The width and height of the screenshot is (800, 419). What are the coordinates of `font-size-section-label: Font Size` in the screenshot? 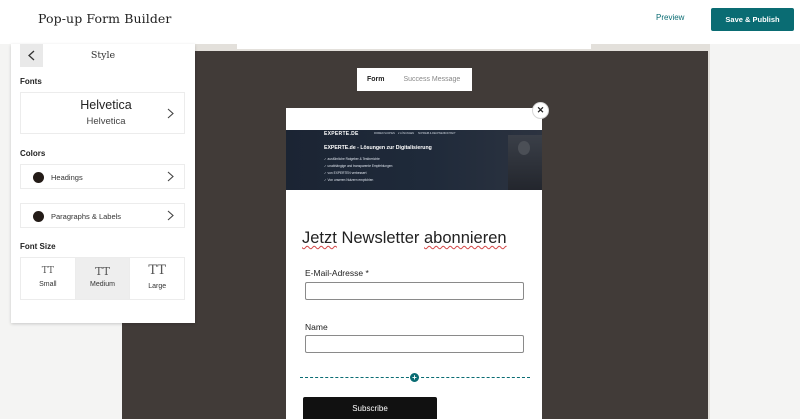 It's located at (38, 246).